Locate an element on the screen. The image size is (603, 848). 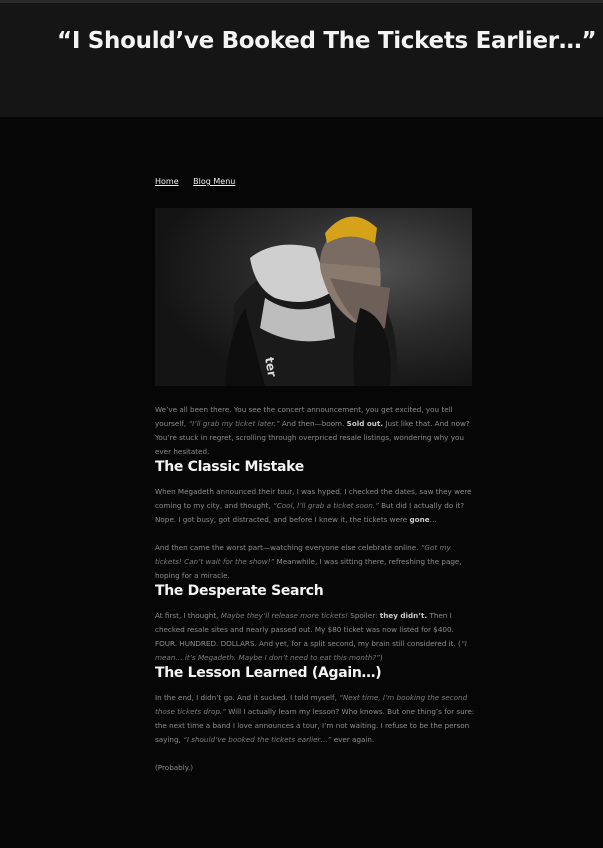
hero-image: ter is located at coordinates (313, 297).